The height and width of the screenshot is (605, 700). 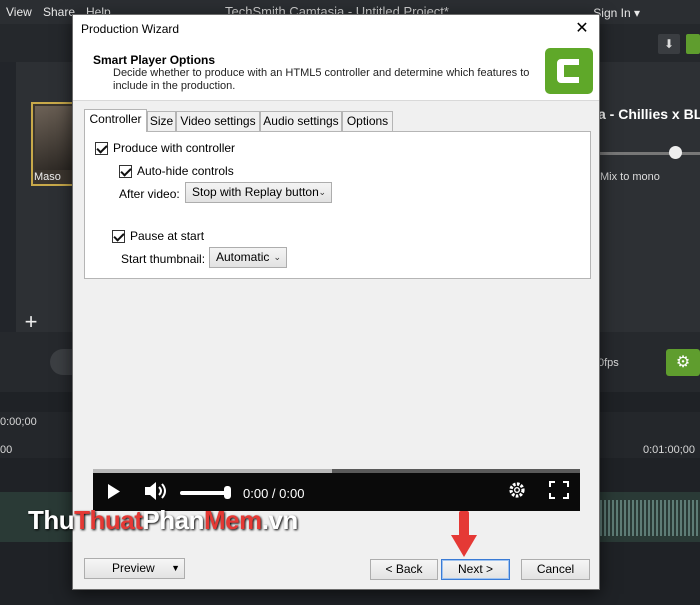 I want to click on ruler-timecode-end: 0:01:00;00, so click(x=669, y=450).